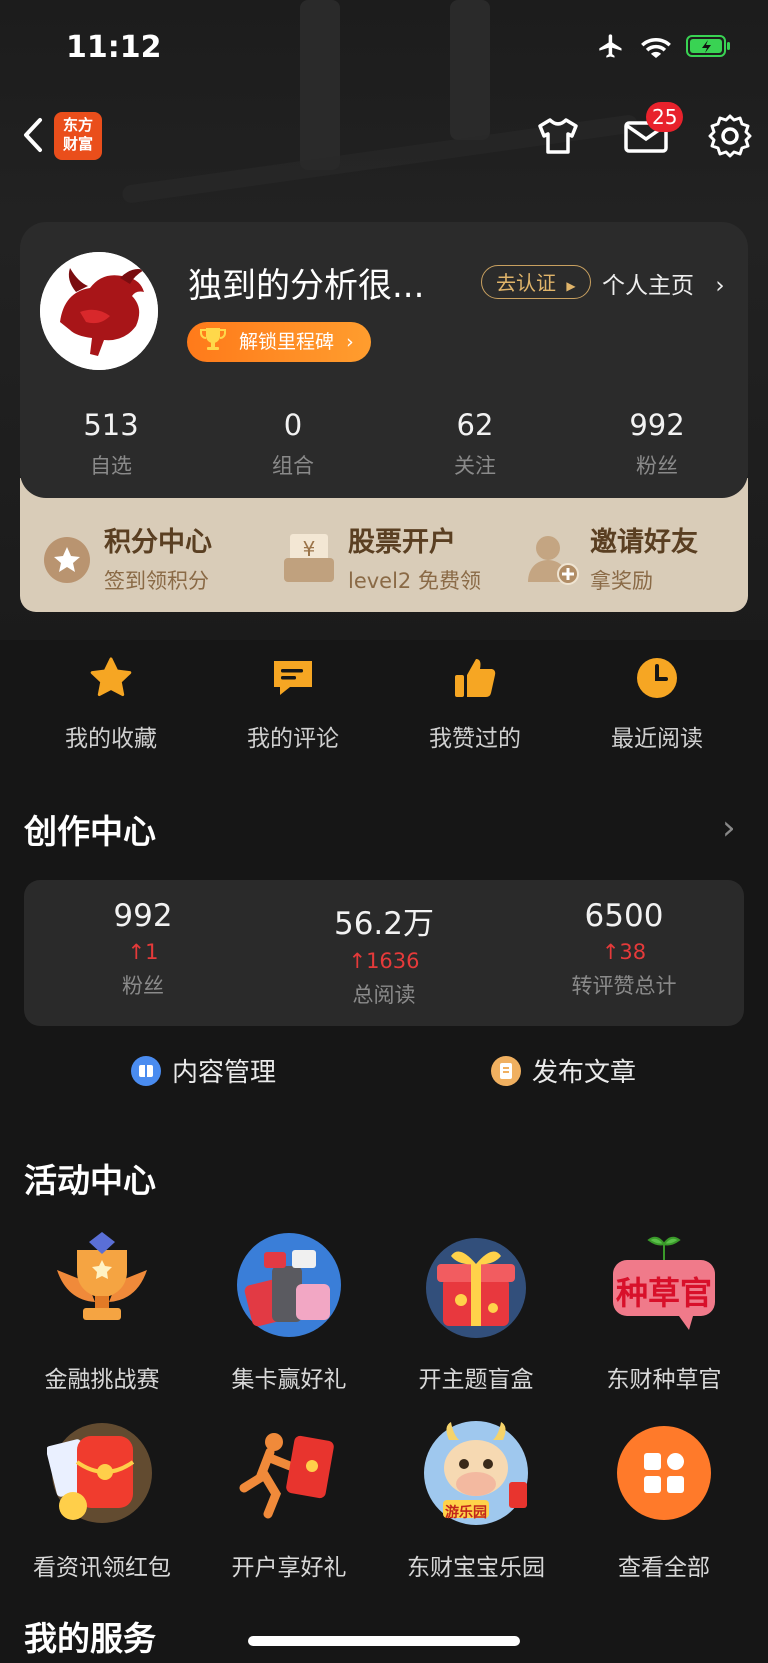 This screenshot has height=1663, width=768. I want to click on stock-account-open: 股票开户 level2 免费领, so click(414, 557).